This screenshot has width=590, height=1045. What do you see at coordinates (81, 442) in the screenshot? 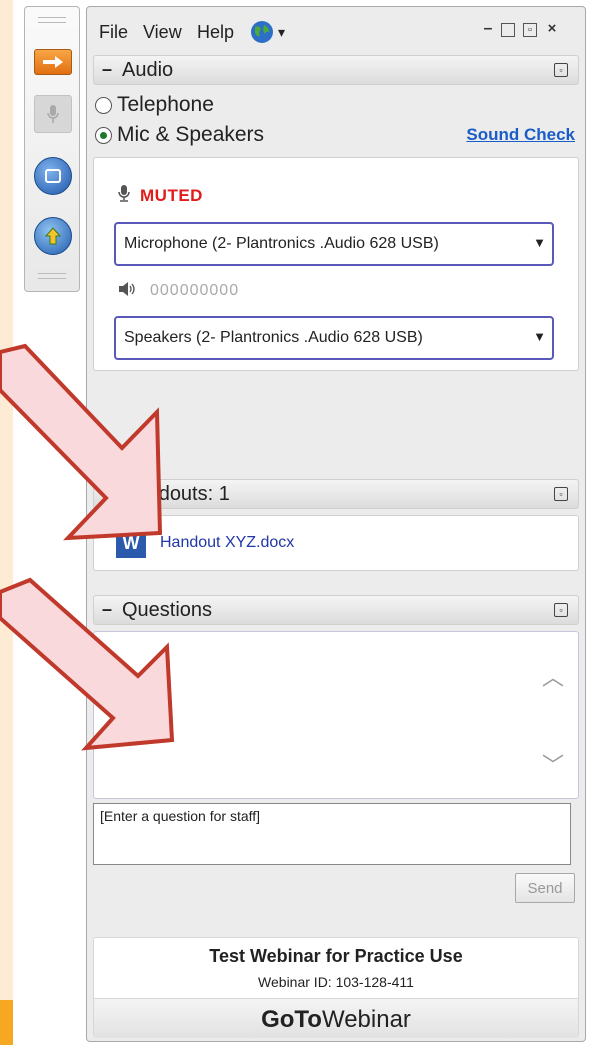
I see `annotation-arrow-upper` at bounding box center [81, 442].